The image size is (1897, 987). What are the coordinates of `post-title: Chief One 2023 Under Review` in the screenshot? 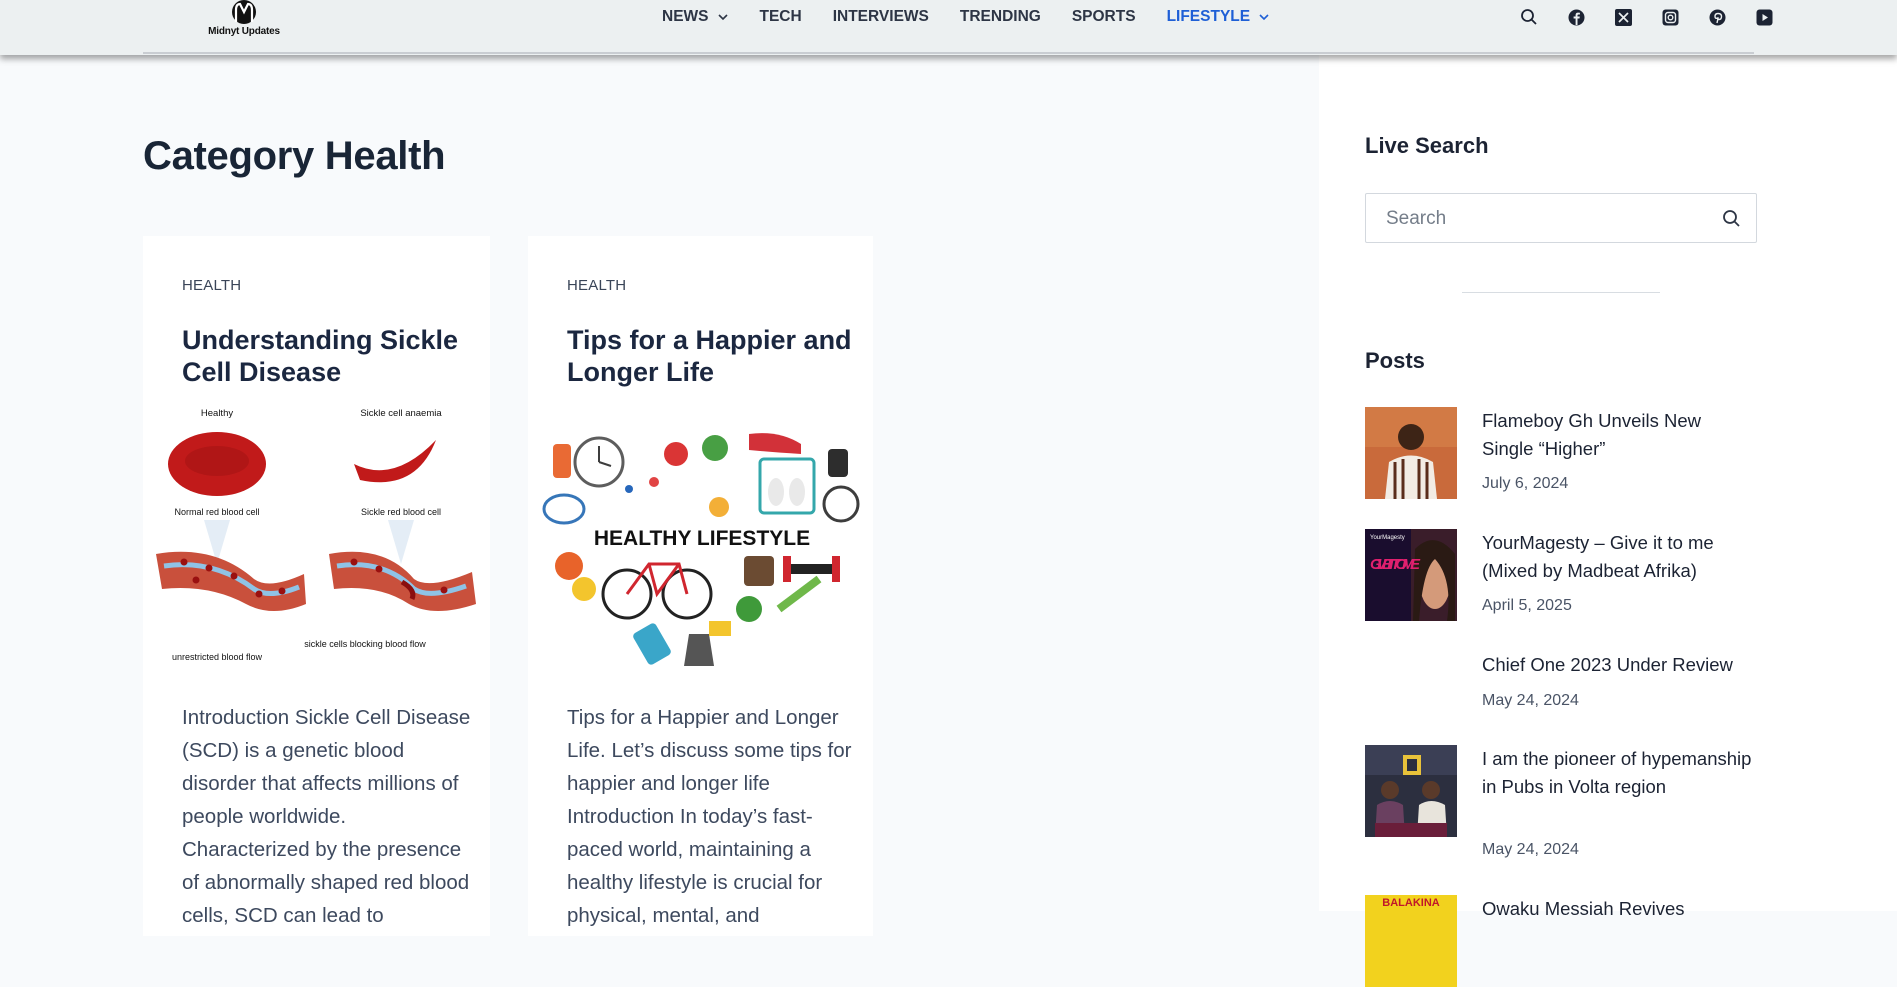 It's located at (1619, 665).